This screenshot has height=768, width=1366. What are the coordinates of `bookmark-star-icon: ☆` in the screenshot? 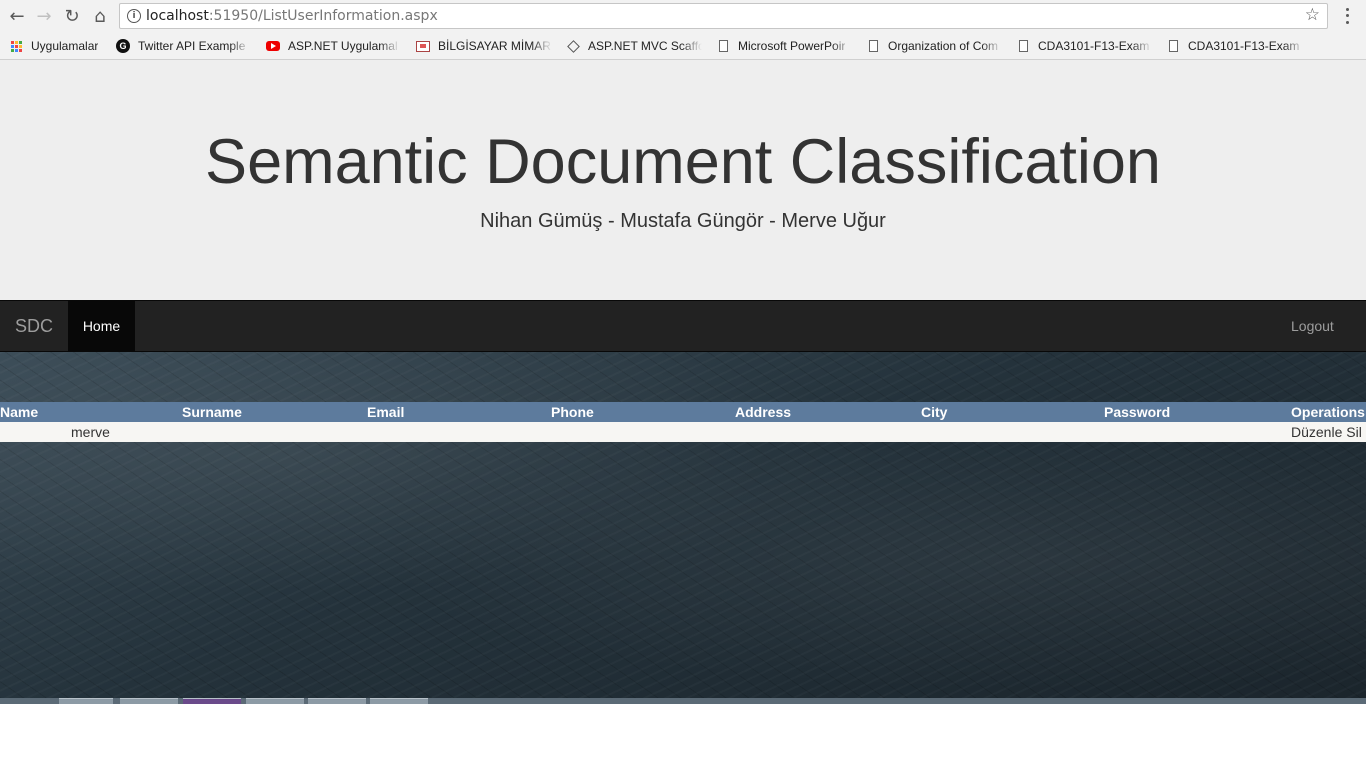 It's located at (1312, 15).